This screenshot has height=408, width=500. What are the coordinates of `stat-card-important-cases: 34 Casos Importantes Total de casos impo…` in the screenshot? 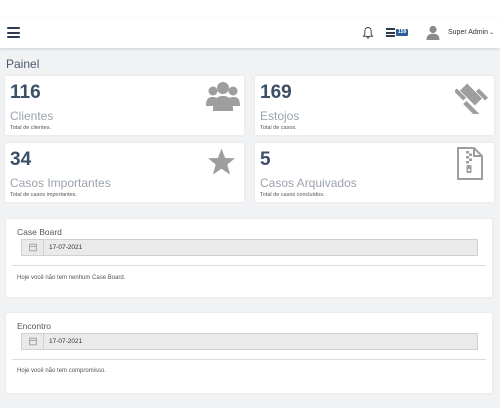 It's located at (124, 172).